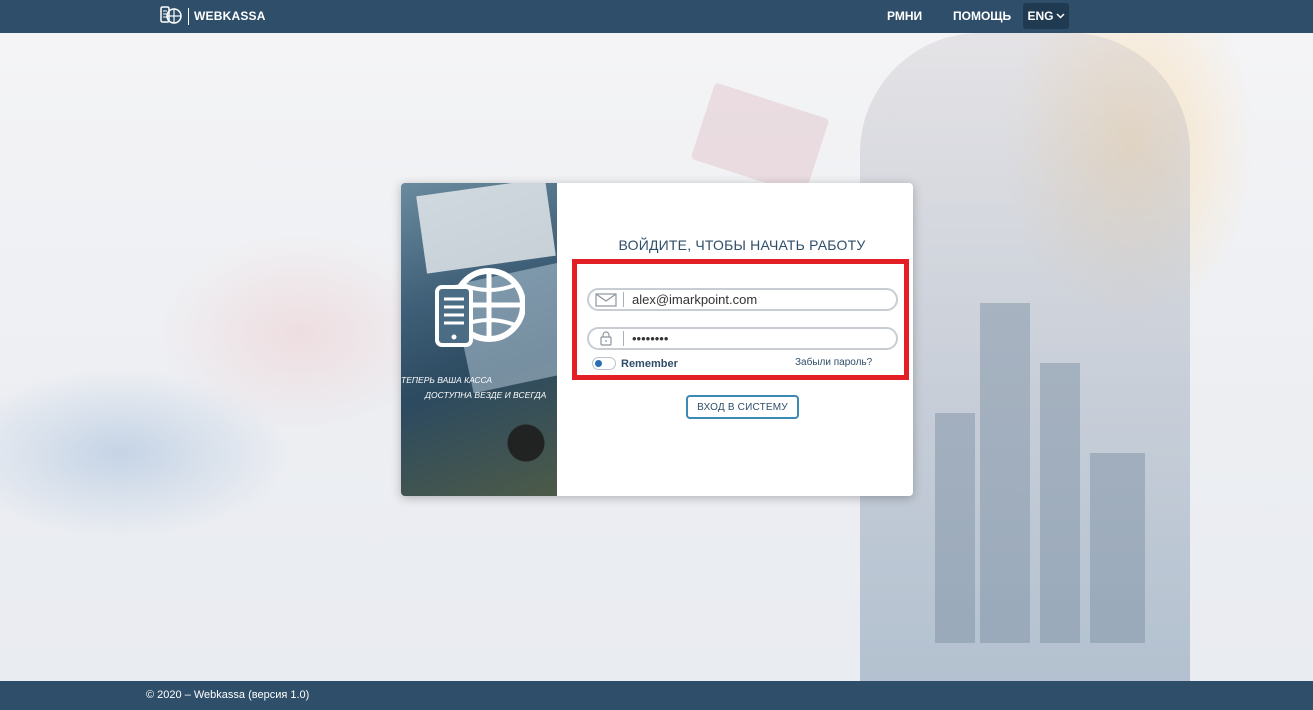 The width and height of the screenshot is (1313, 710). I want to click on top-navbar: WEBKASSA РМНИ ПОМОЩЬ ENG, so click(656, 16).